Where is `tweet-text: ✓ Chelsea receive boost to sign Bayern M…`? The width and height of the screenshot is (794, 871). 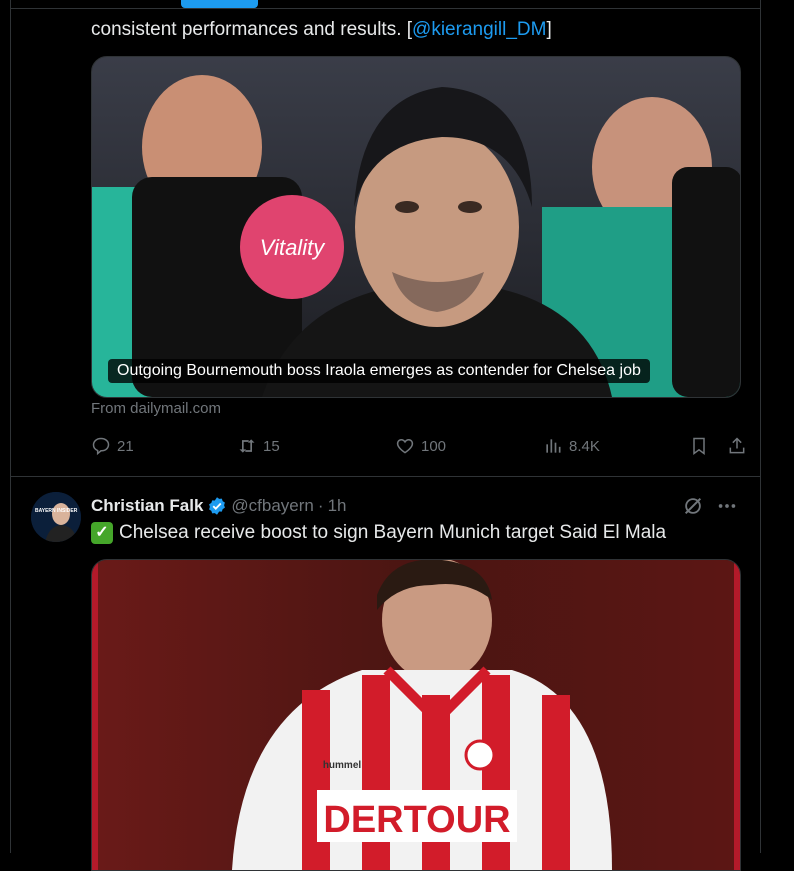
tweet-text: ✓ Chelsea receive boost to sign Bayern M… is located at coordinates (378, 533).